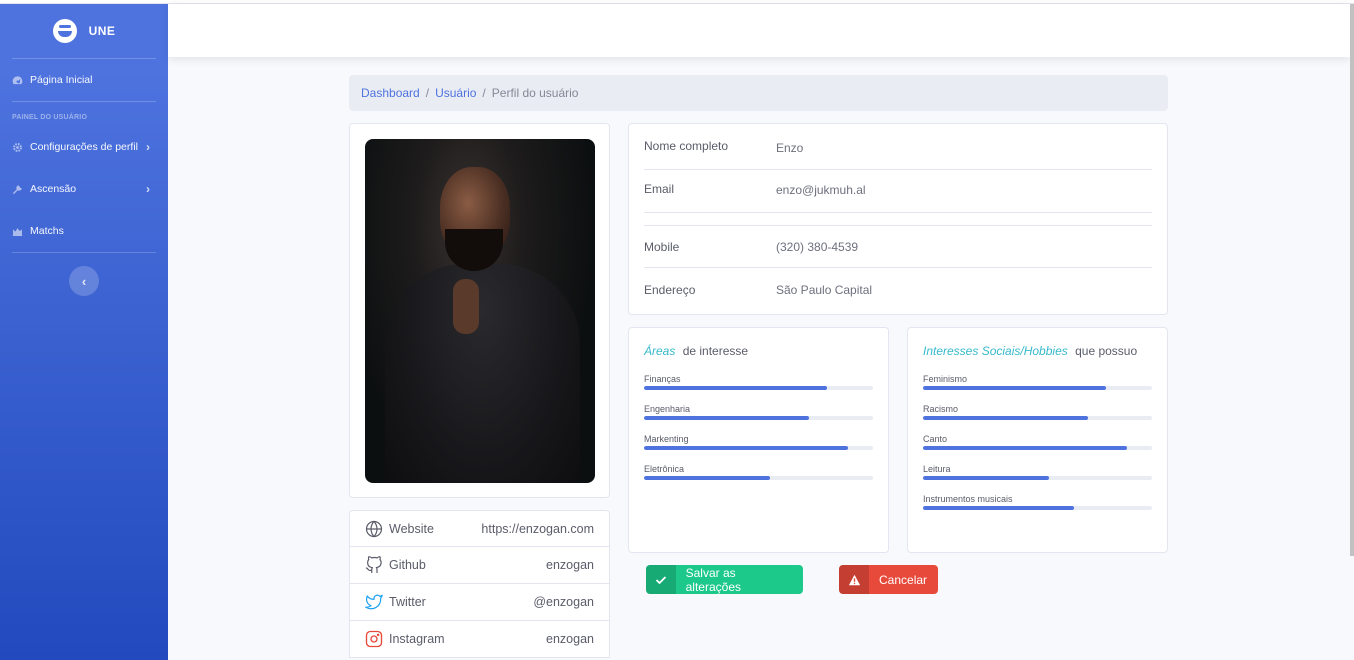 This screenshot has height=660, width=1354. I want to click on progress-item: Engenharia, so click(758, 412).